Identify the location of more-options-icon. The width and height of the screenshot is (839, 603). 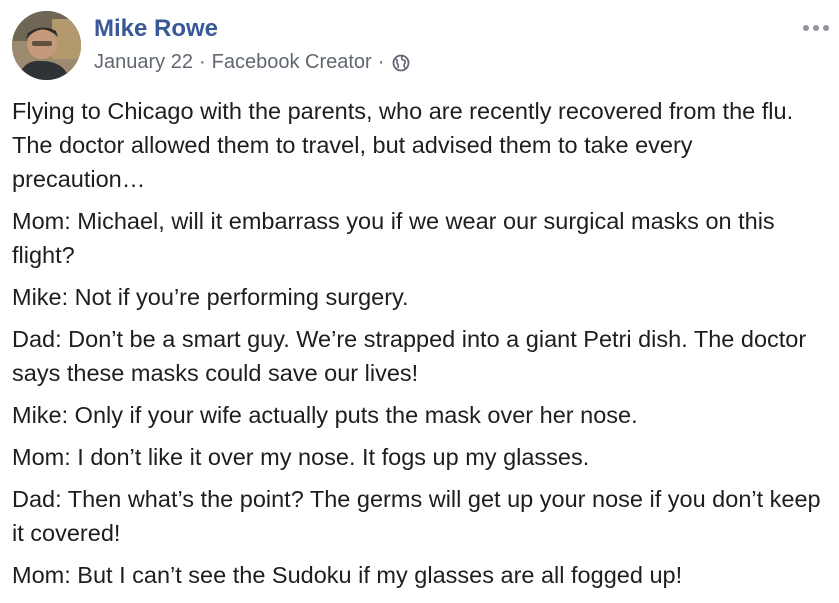
(816, 28).